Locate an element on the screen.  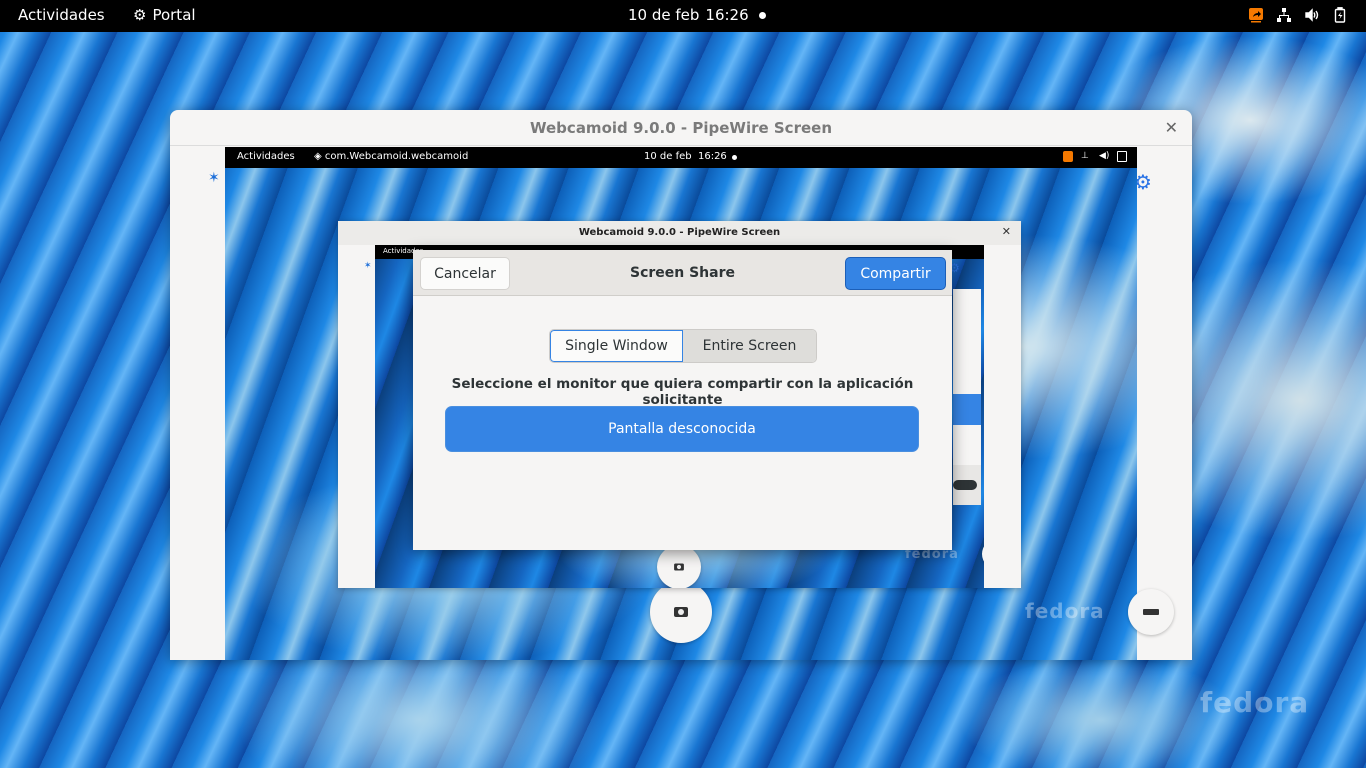
video-record-icon is located at coordinates (1151, 612).